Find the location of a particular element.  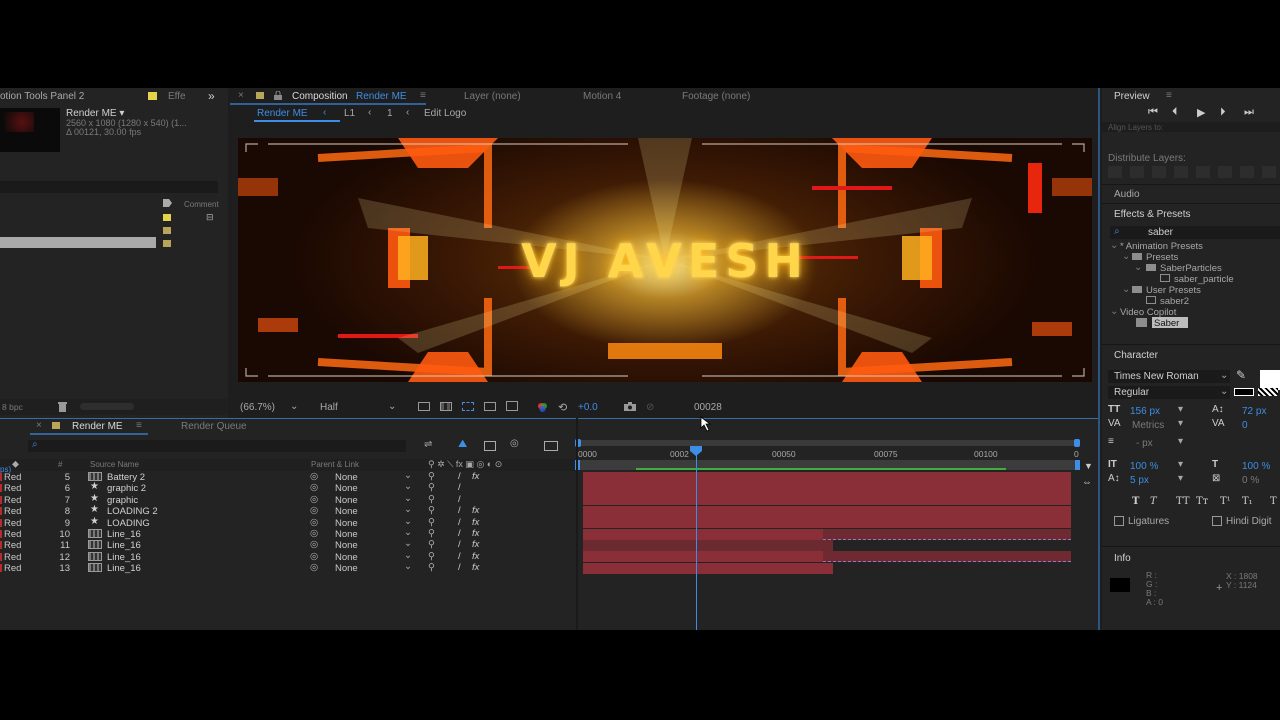

tsume-value: 0 % is located at coordinates (1250, 480).